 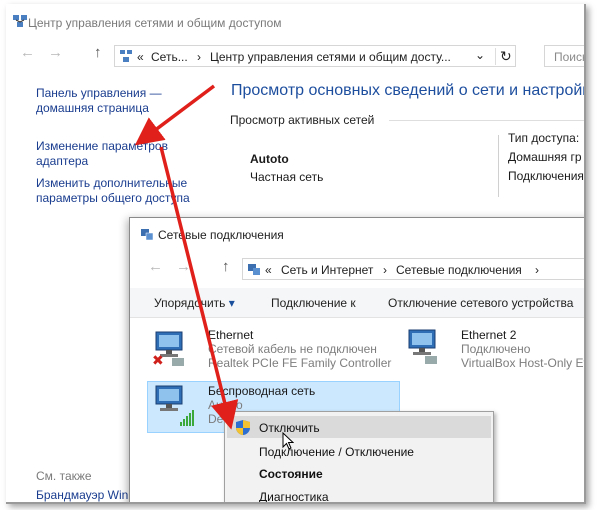 What do you see at coordinates (544, 138) in the screenshot?
I see `access-type-label: Тип доступа:` at bounding box center [544, 138].